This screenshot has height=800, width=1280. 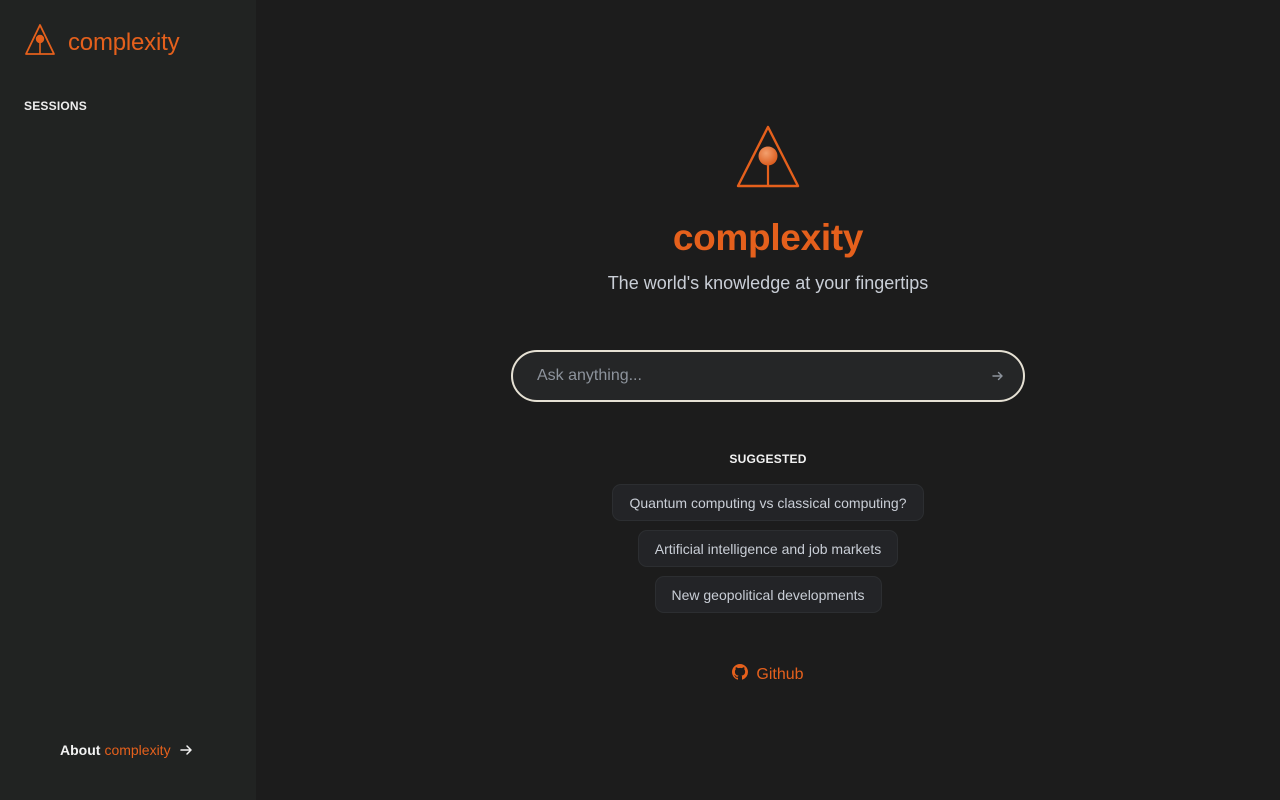 I want to click on about-prefix: About, so click(x=80, y=750).